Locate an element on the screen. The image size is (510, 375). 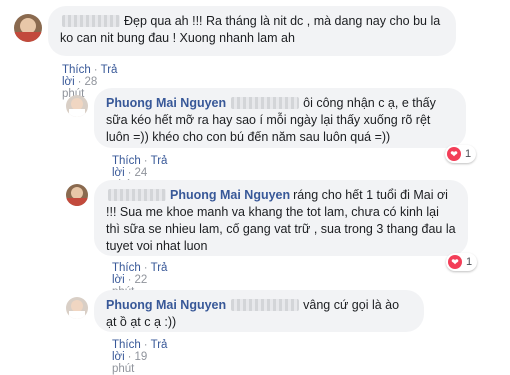
tagged-user: Phuong Mai Nguyen is located at coordinates (230, 195).